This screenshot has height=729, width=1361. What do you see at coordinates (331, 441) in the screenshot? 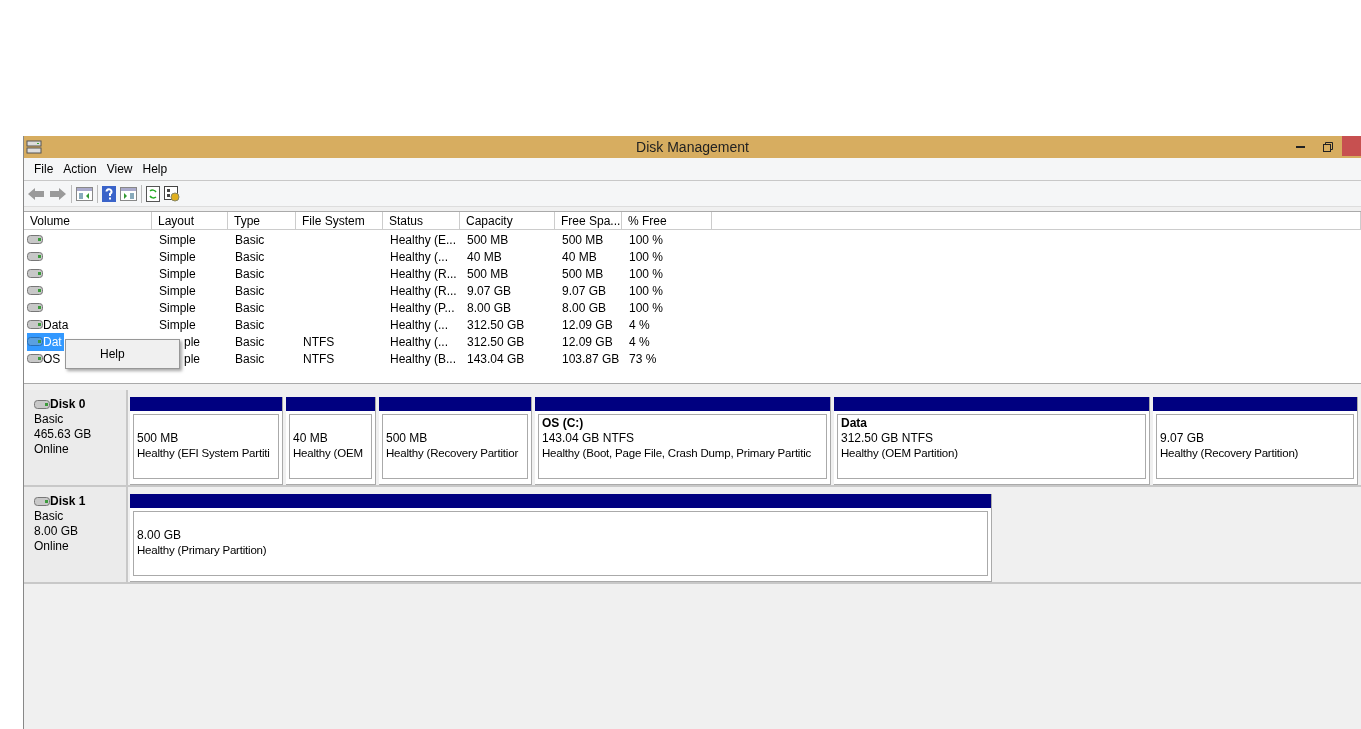
I see `partition-block: 40 MB Healthy (OEM` at bounding box center [331, 441].